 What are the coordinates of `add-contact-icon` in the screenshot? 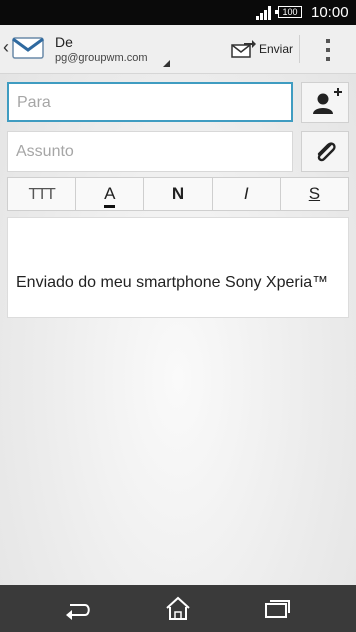 It's located at (327, 101).